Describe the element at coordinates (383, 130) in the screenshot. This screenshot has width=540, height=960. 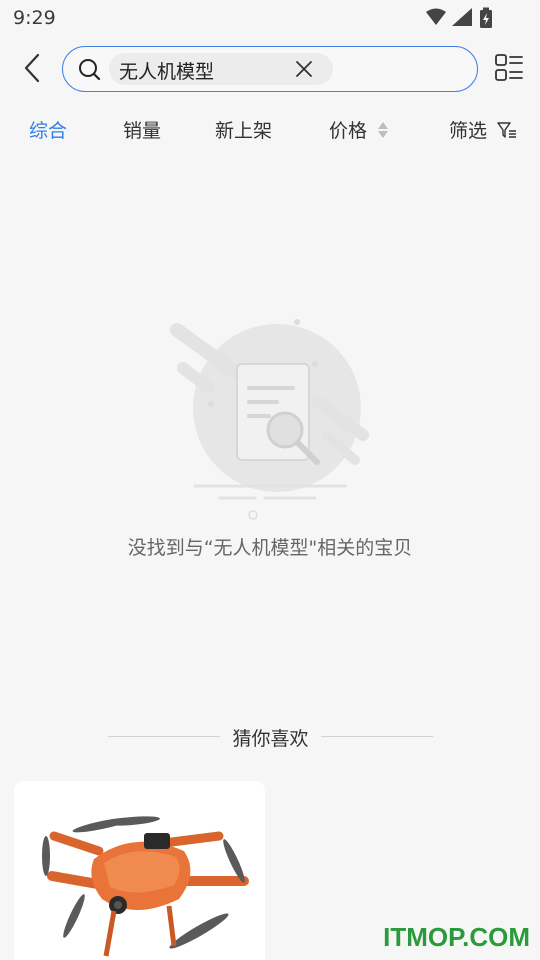
I see `sort-arrows-icon` at that location.